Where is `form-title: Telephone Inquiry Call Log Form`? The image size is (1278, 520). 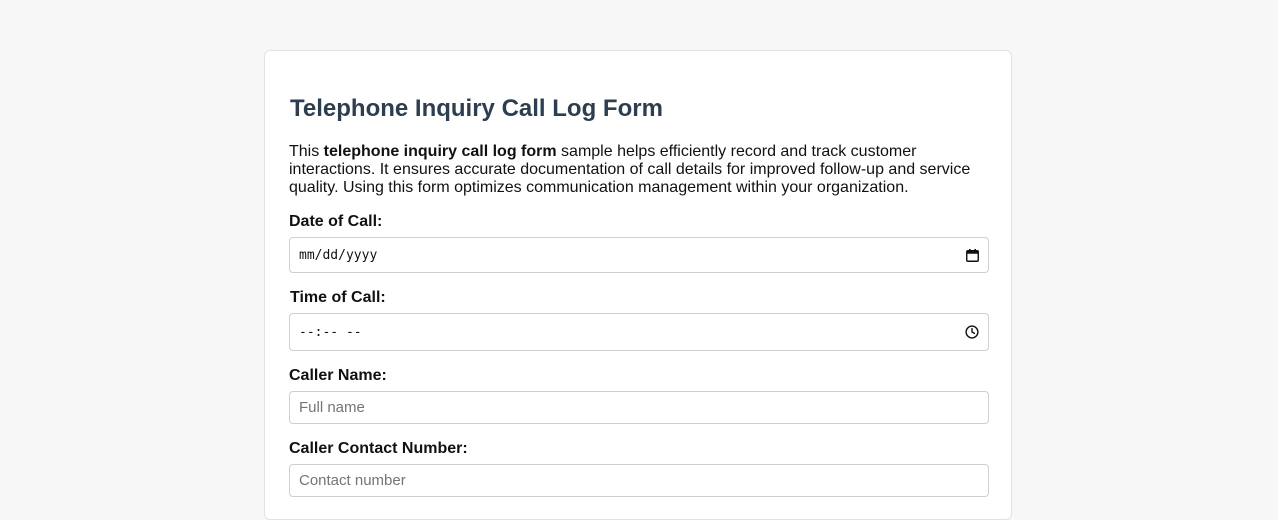
form-title: Telephone Inquiry Call Log Form is located at coordinates (476, 108).